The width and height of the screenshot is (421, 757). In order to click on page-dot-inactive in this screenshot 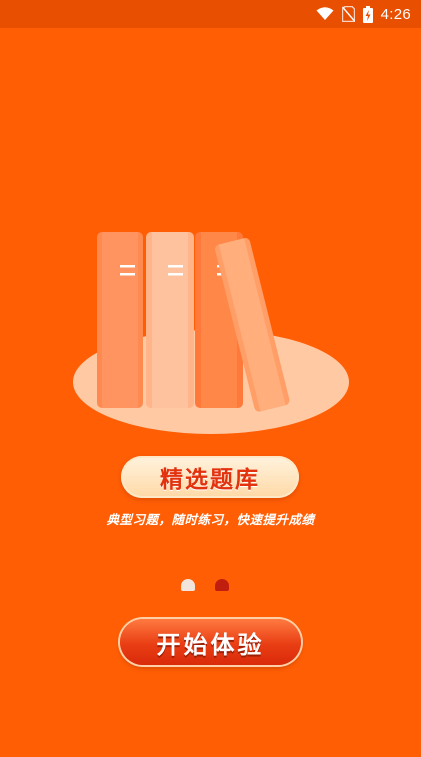, I will do `click(188, 585)`.